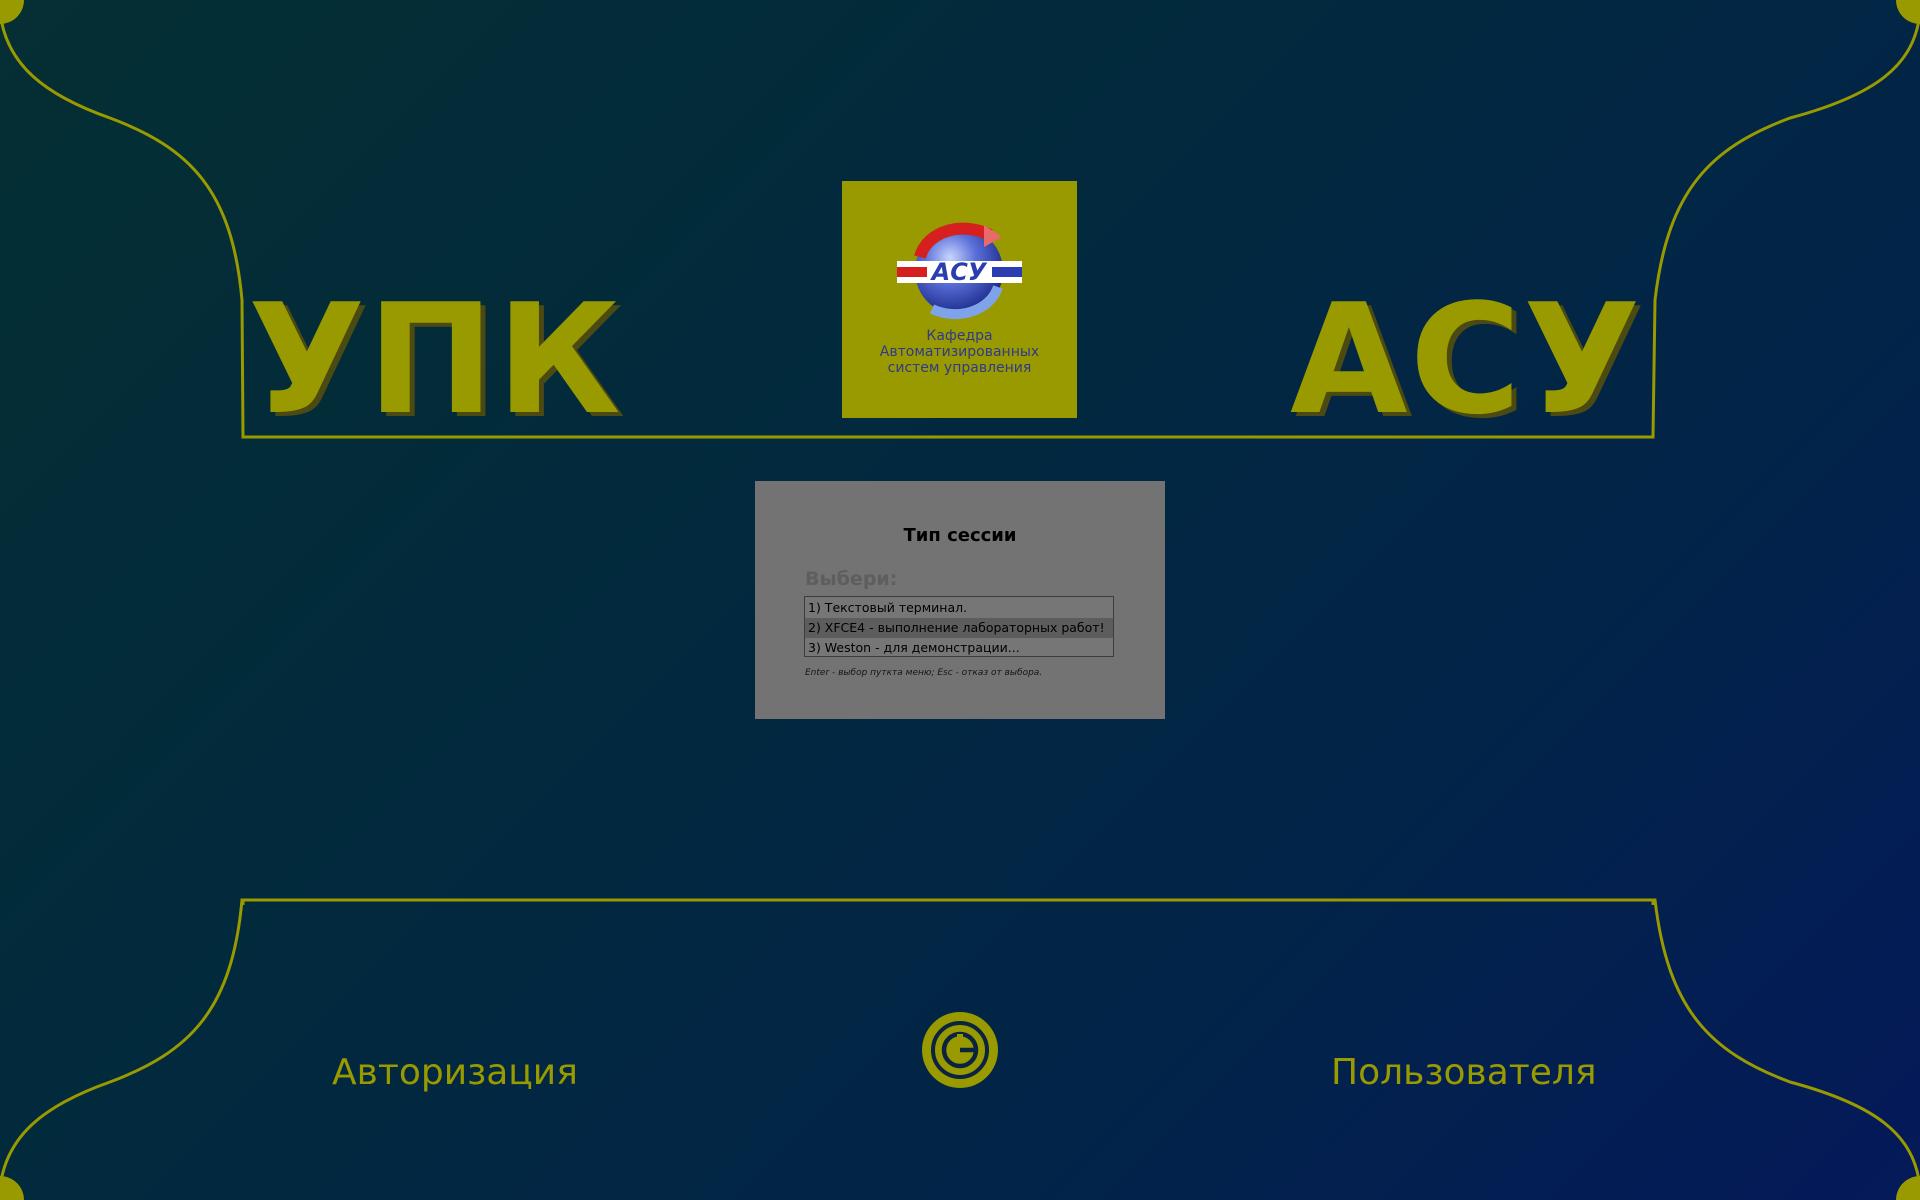 Image resolution: width=1920 pixels, height=1200 pixels. I want to click on logo-caption-line: систем управления, so click(959, 368).